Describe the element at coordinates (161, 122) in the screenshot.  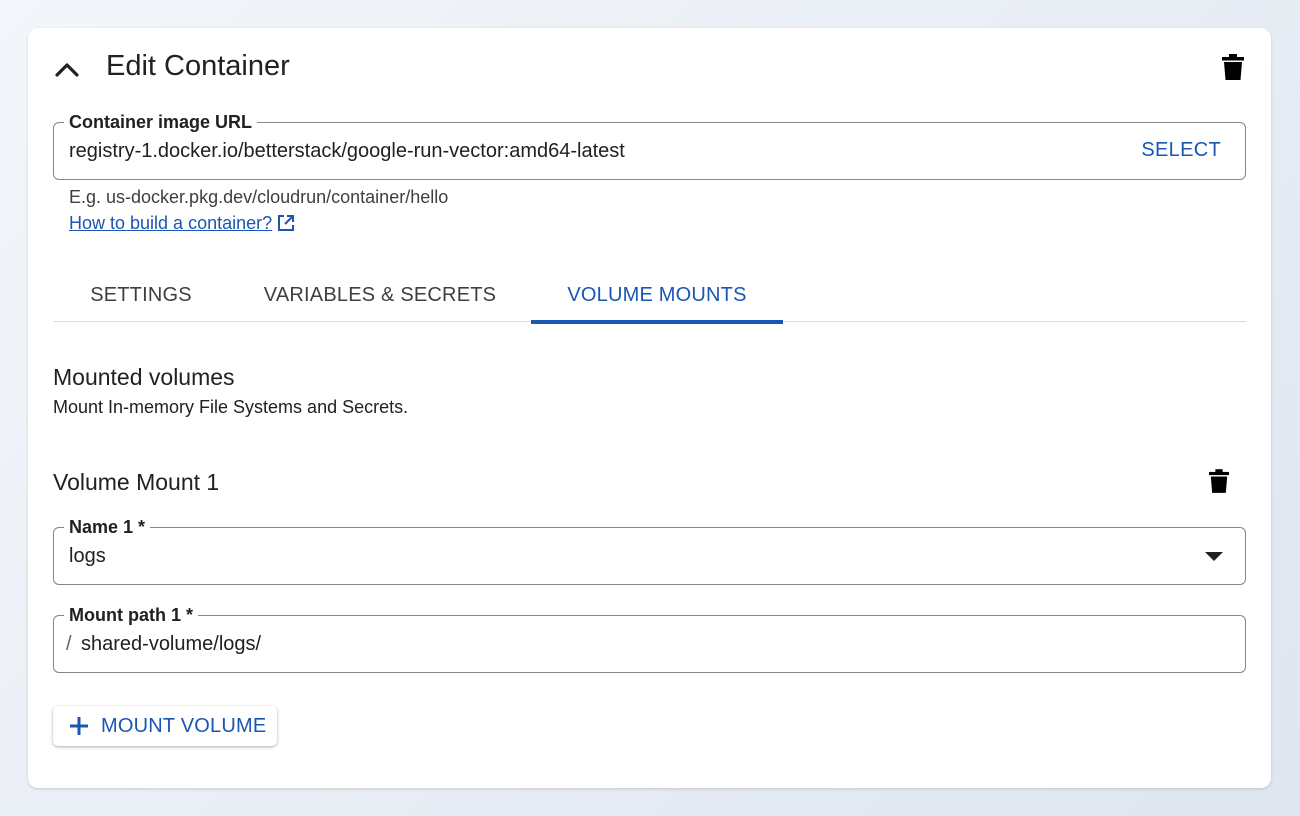
I see `container-image-url-label: Container image URL` at that location.